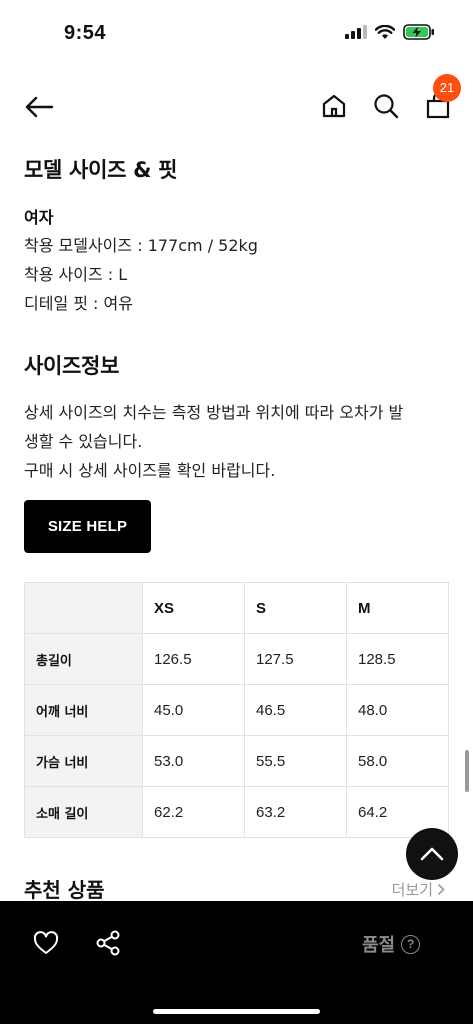 The width and height of the screenshot is (473, 1024). What do you see at coordinates (397, 761) in the screenshot?
I see `table-cell: 58.0` at bounding box center [397, 761].